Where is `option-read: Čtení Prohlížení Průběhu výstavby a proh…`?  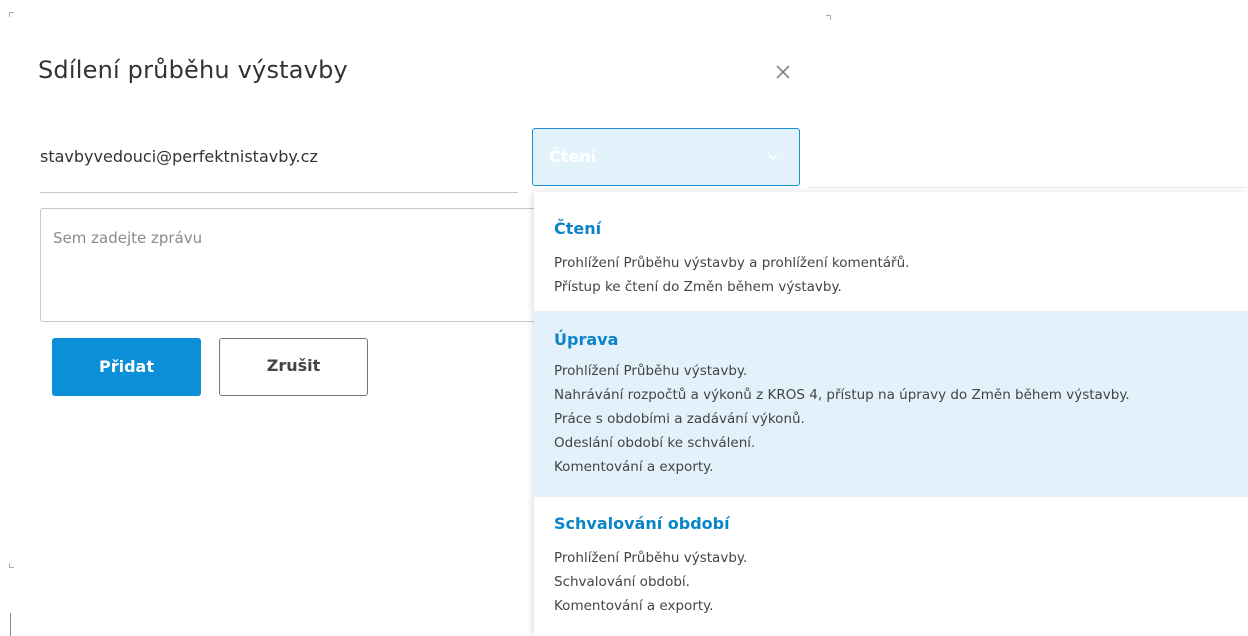 option-read: Čtení Prohlížení Průběhu výstavby a proh… is located at coordinates (891, 251).